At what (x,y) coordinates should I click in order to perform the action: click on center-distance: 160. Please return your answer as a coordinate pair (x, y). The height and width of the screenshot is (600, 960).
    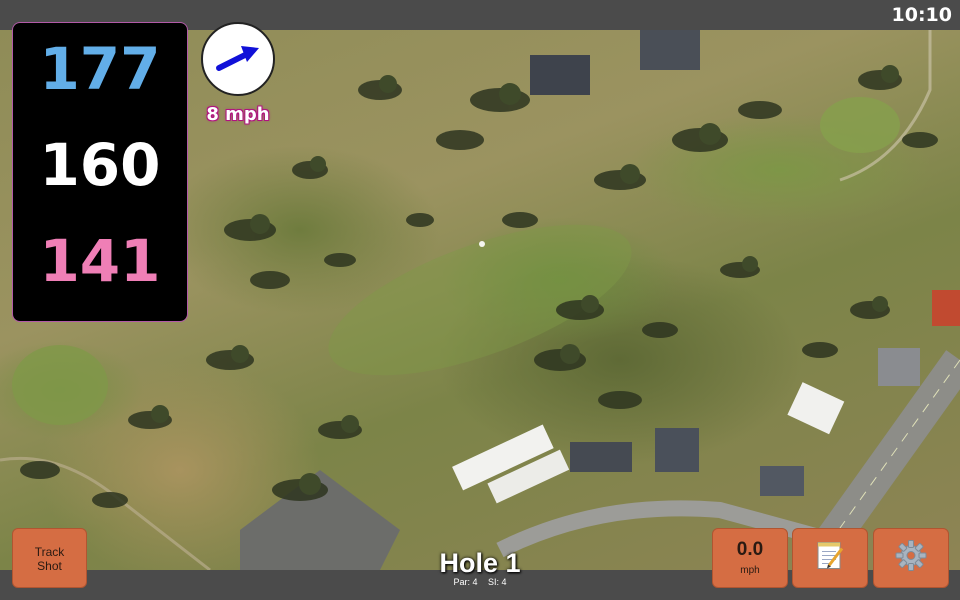
    Looking at the image, I should click on (100, 165).